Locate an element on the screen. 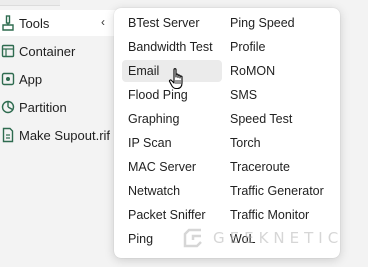 The image size is (368, 267). sidebar-previous-item is located at coordinates (30, 3).